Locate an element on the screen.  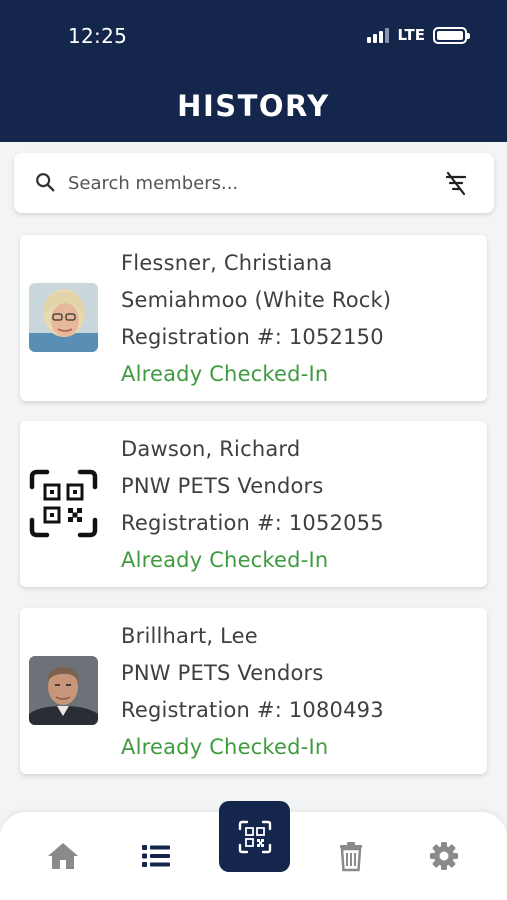
status-indicators: LTE is located at coordinates (418, 35).